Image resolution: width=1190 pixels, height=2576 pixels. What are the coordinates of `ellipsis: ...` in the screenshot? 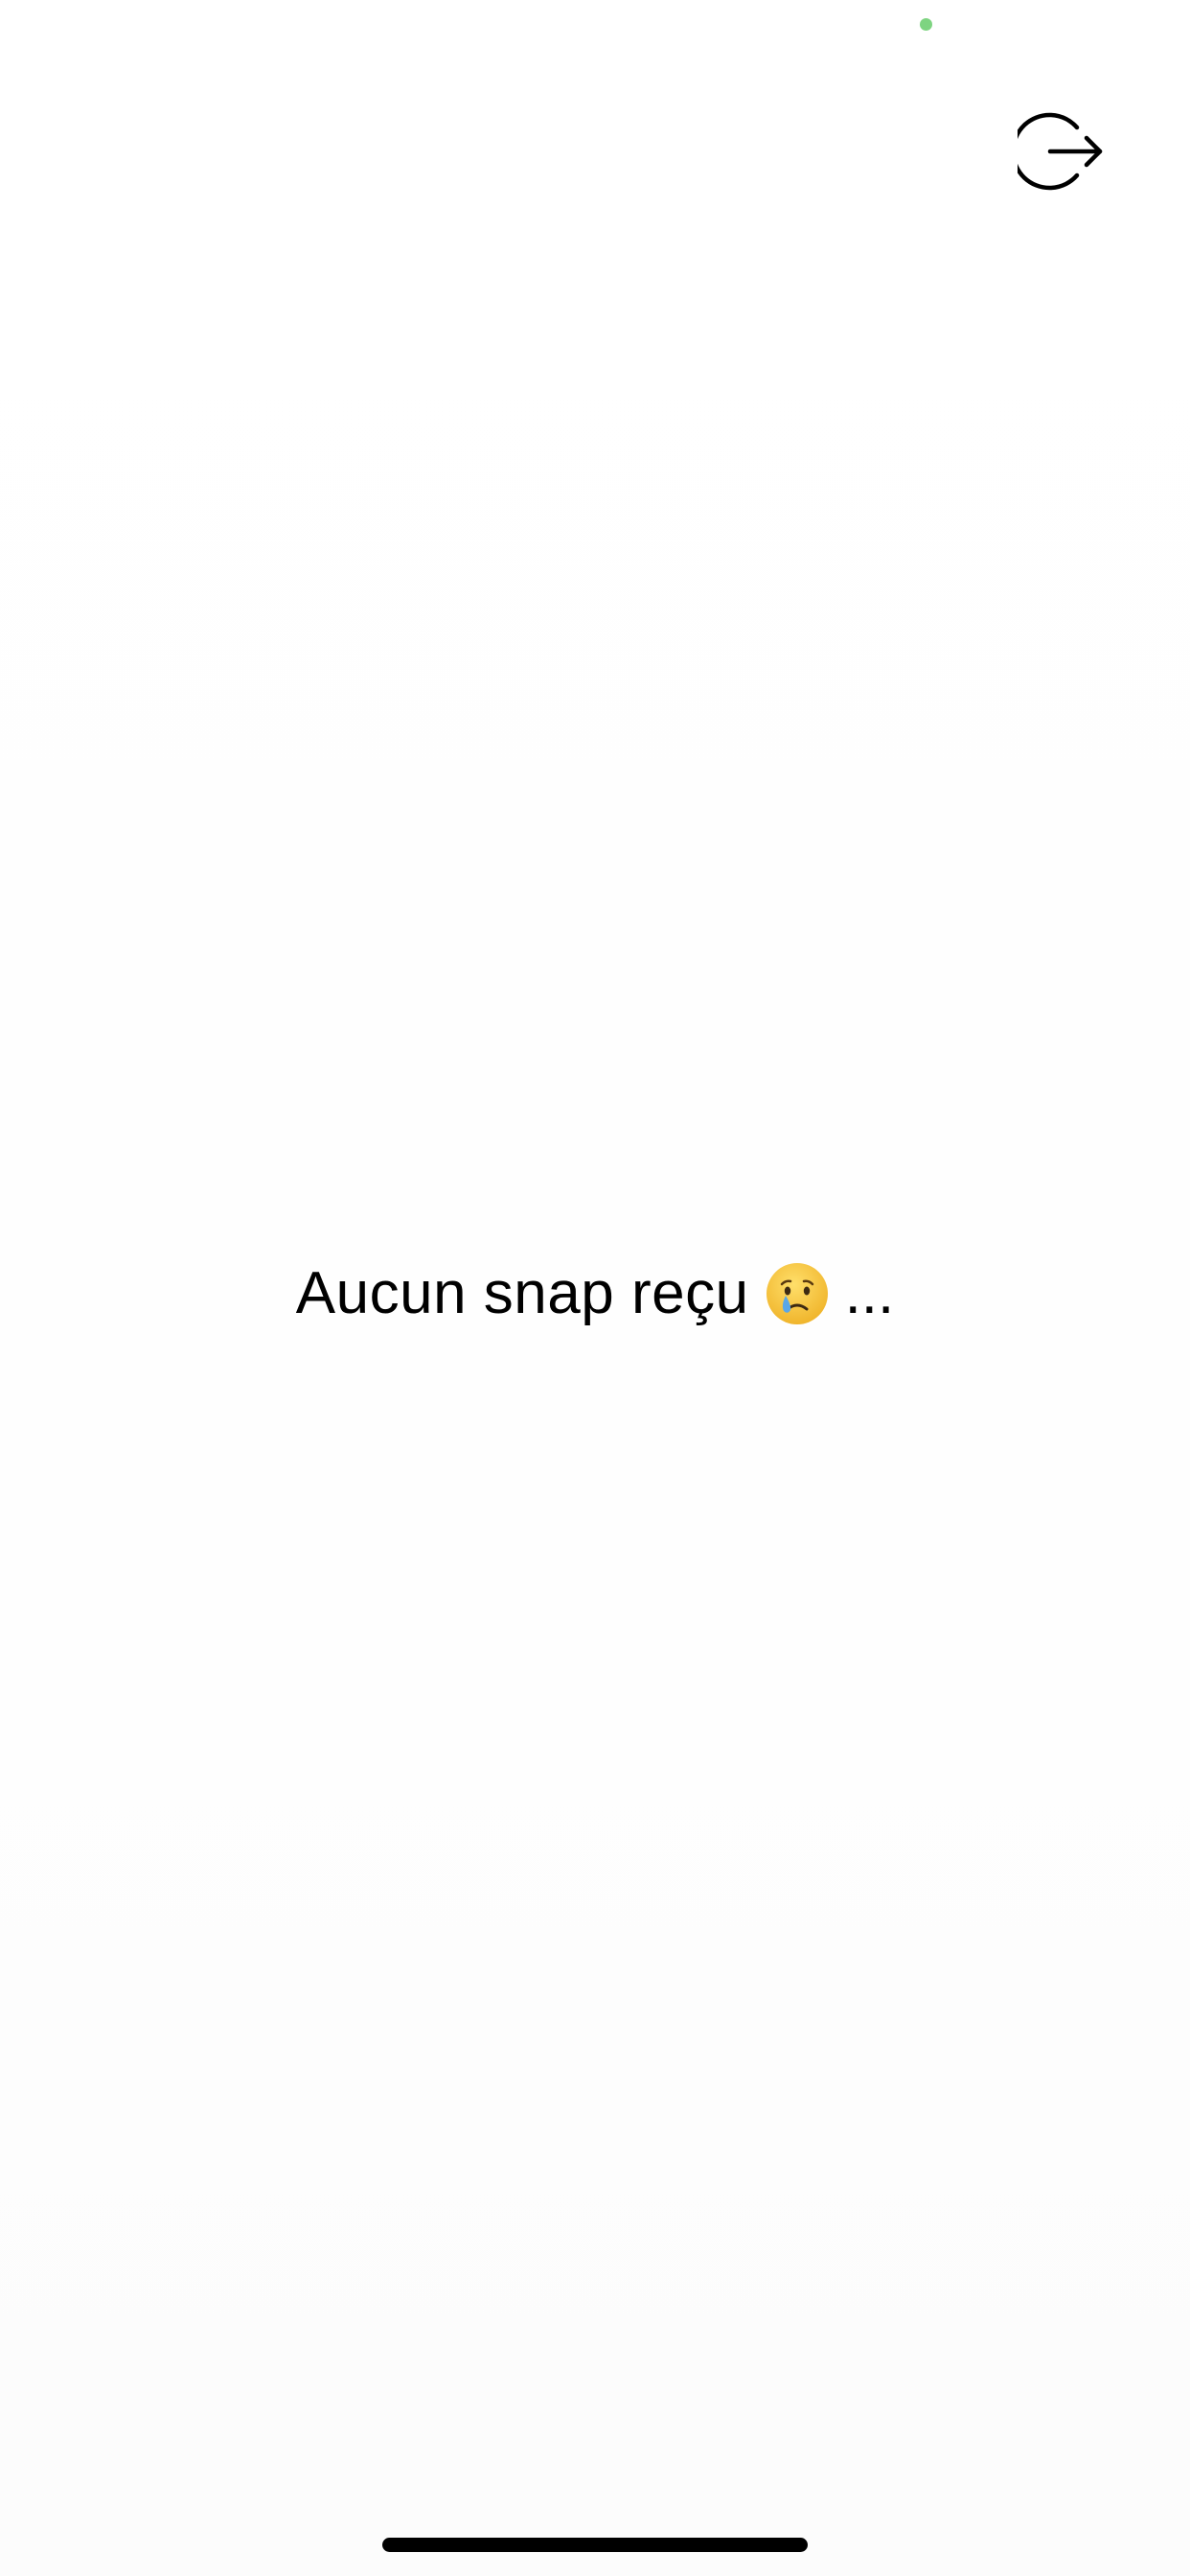 It's located at (870, 1293).